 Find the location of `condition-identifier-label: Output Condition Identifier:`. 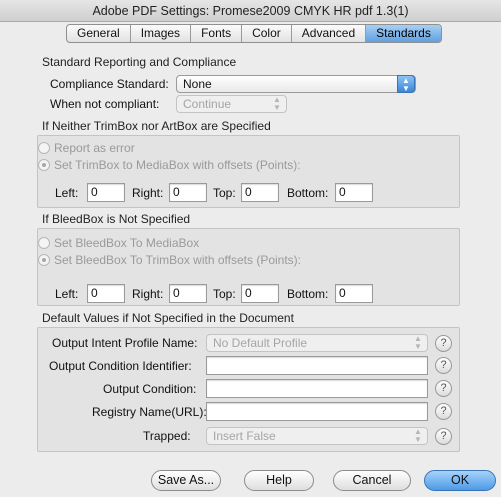

condition-identifier-label: Output Condition Identifier: is located at coordinates (120, 366).